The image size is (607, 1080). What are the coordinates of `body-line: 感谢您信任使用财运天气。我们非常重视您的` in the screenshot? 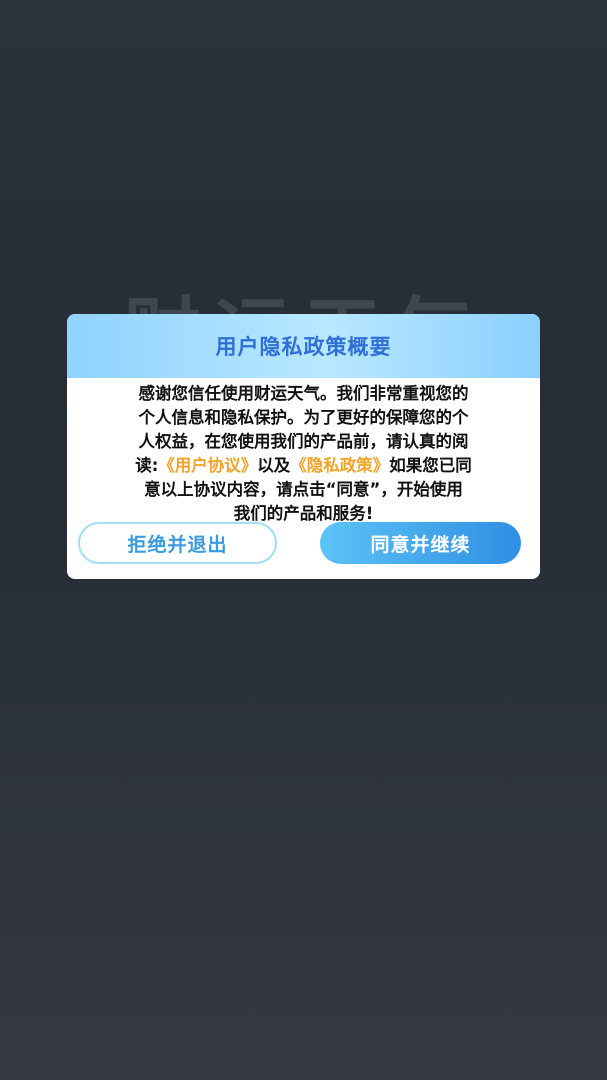 It's located at (303, 393).